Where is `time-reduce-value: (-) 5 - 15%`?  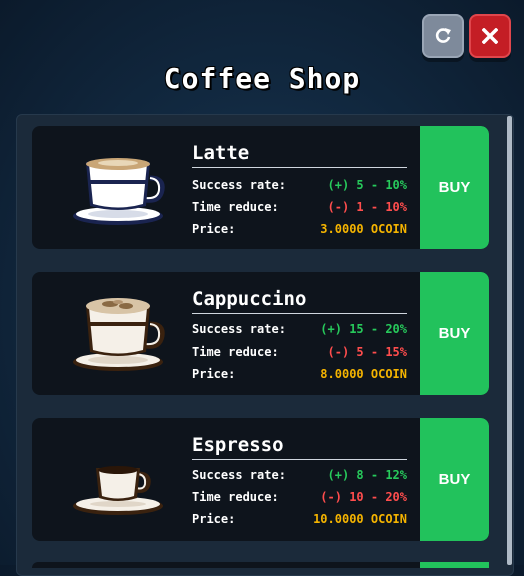
time-reduce-value: (-) 5 - 15% is located at coordinates (367, 352).